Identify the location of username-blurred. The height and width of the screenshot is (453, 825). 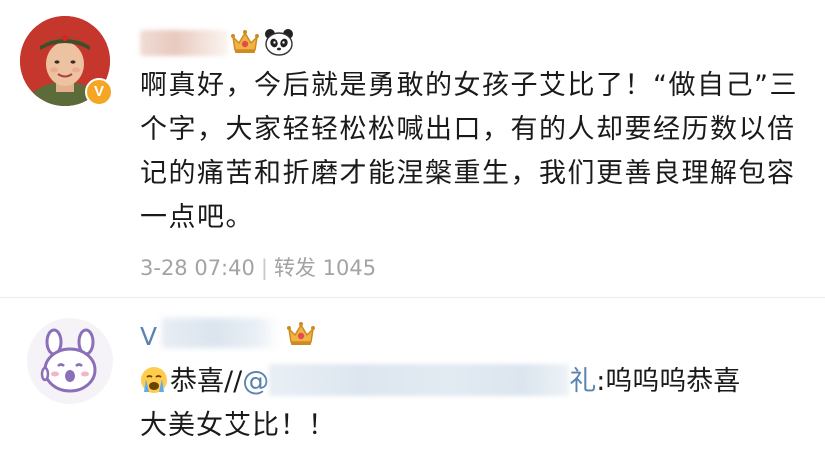
(184, 43).